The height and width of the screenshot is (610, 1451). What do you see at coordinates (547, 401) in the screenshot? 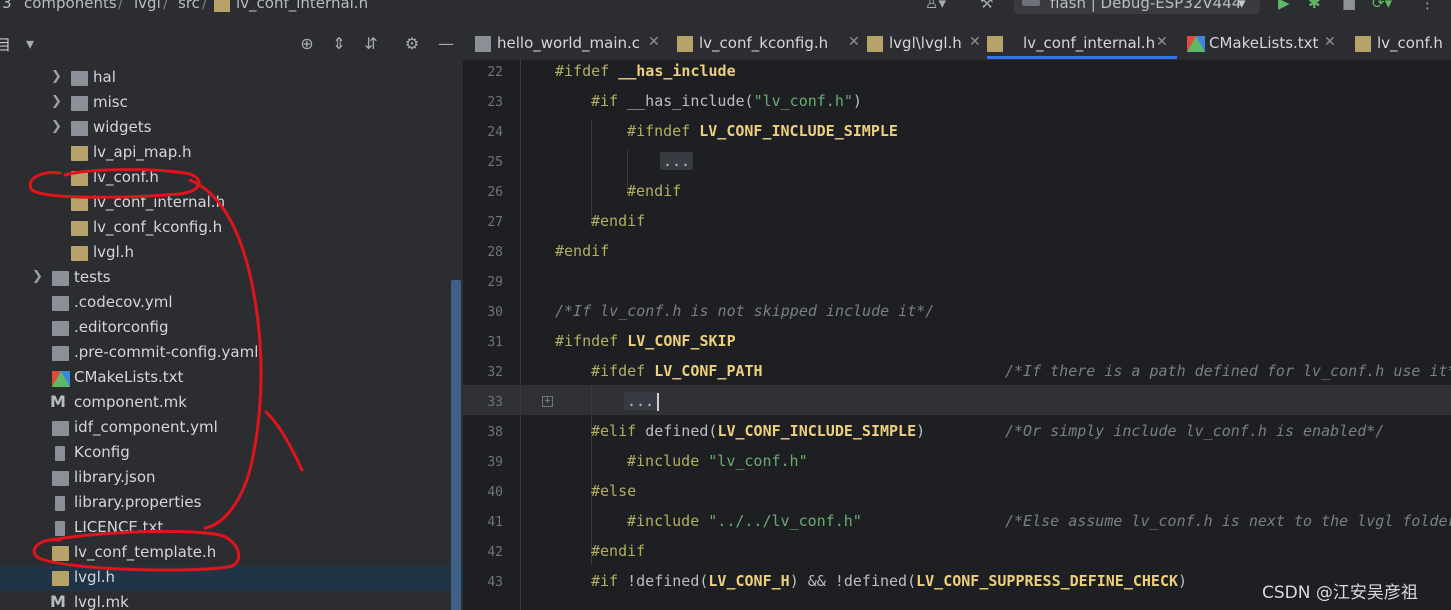
I see `fold-expand-icon: +` at bounding box center [547, 401].